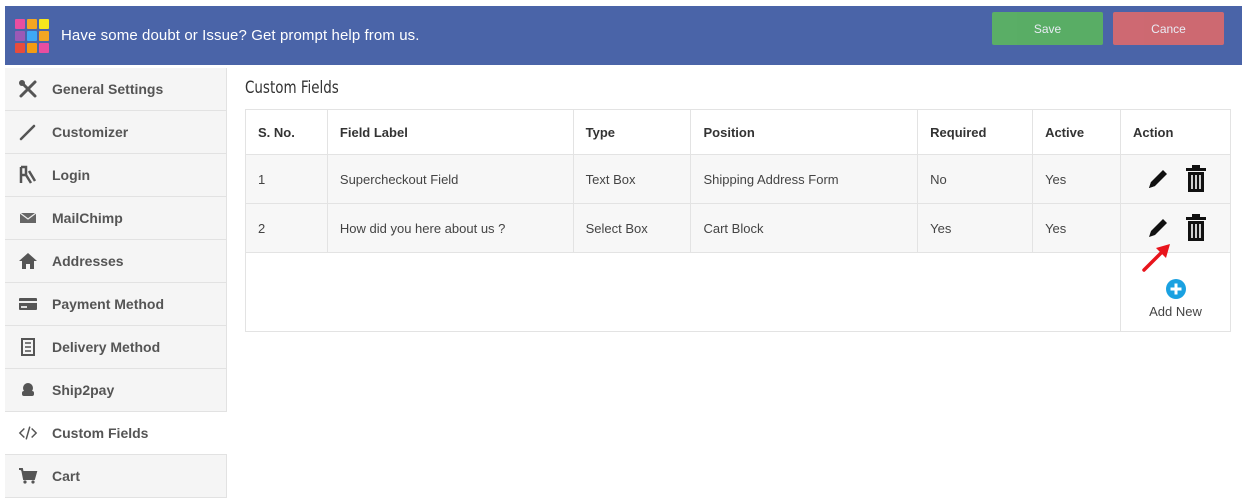 The image size is (1248, 500). What do you see at coordinates (1076, 132) in the screenshot?
I see `column-header-active: Active` at bounding box center [1076, 132].